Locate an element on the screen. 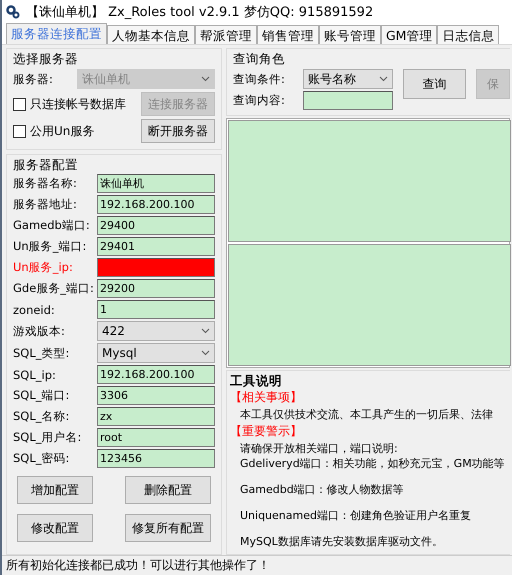 Image resolution: width=512 pixels, height=575 pixels. section-heading: 【重要警示】 is located at coordinates (266, 431).